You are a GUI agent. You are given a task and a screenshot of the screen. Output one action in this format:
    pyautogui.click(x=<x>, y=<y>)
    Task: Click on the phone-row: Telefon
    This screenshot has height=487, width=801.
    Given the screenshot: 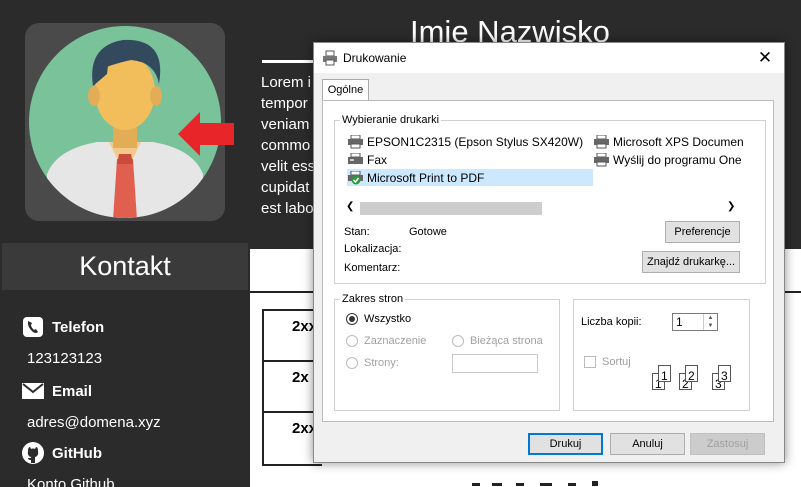 What is the action you would take?
    pyautogui.click(x=63, y=327)
    